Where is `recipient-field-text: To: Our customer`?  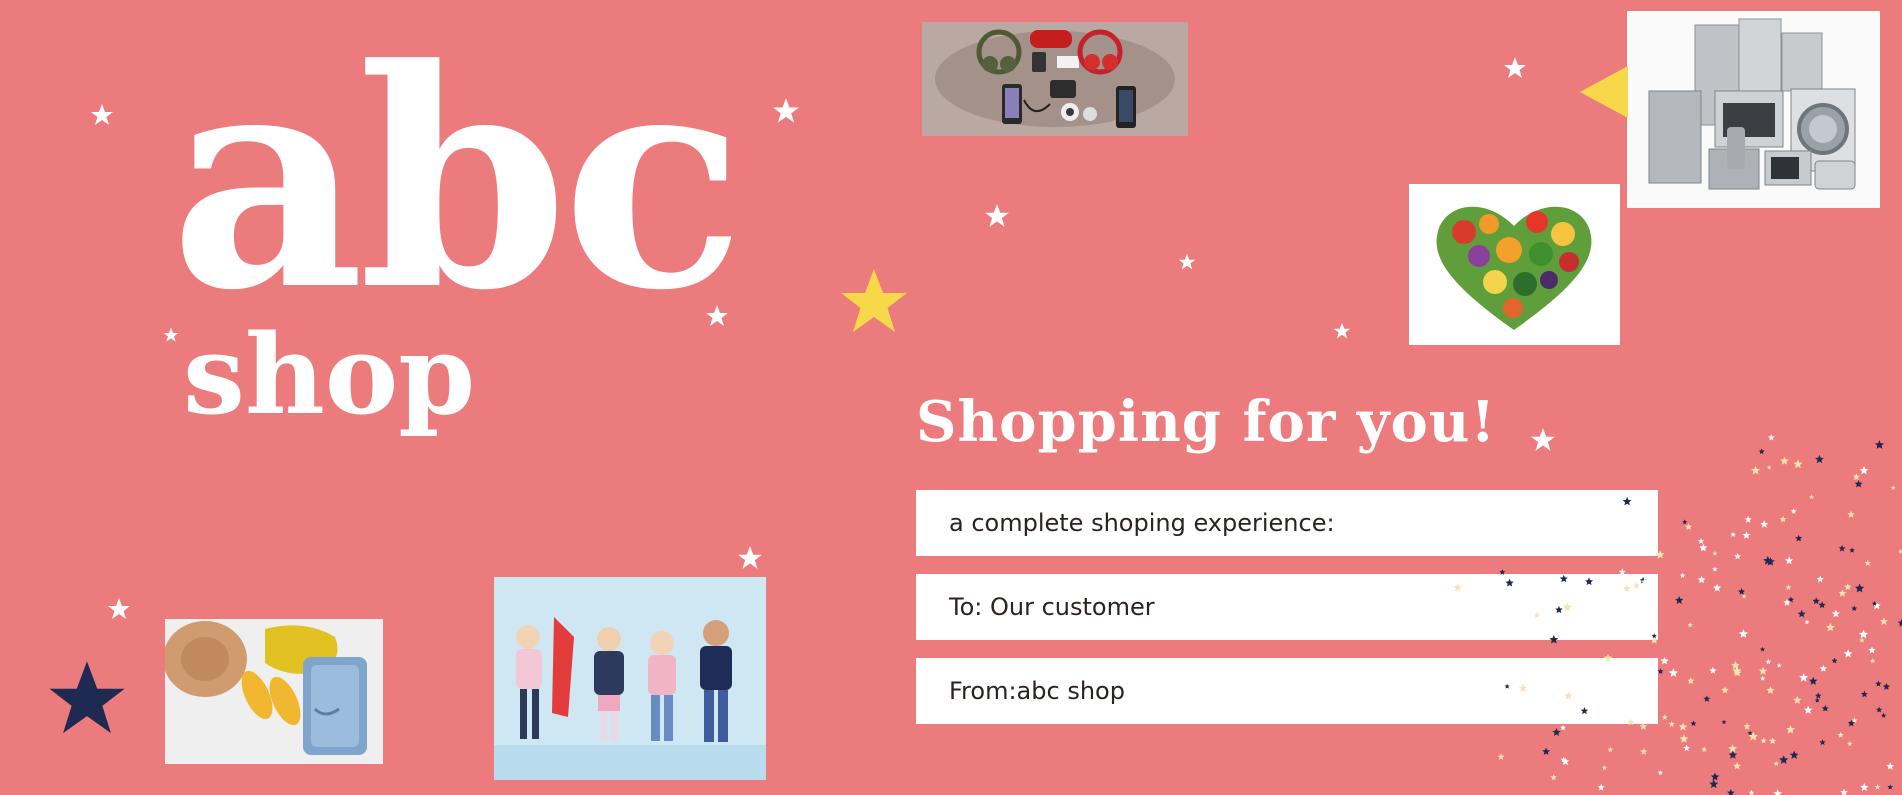 recipient-field-text: To: Our customer is located at coordinates (1052, 607).